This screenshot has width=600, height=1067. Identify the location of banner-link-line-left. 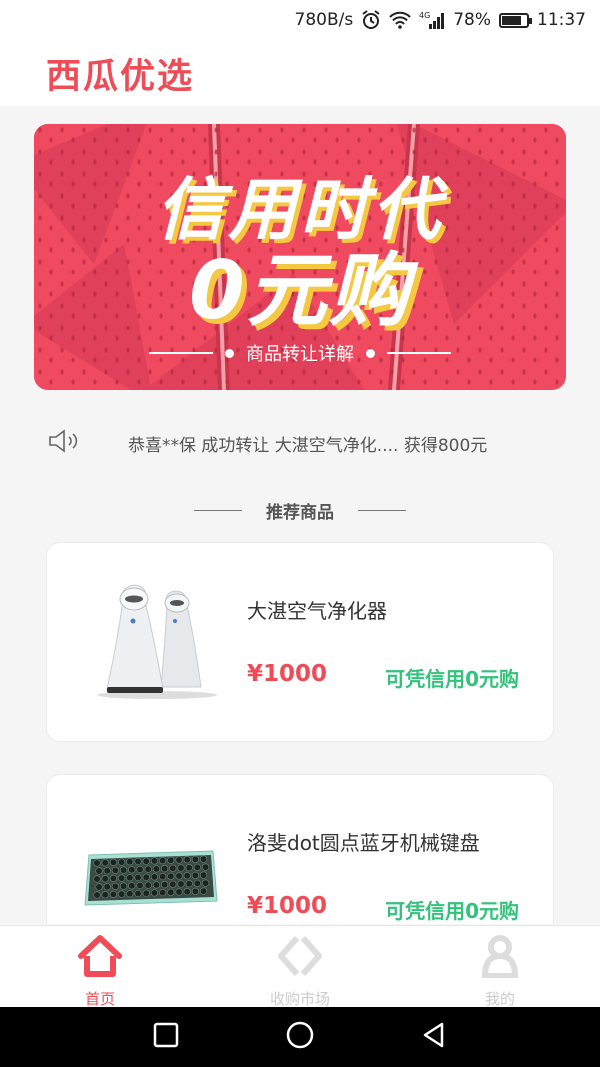
(181, 353).